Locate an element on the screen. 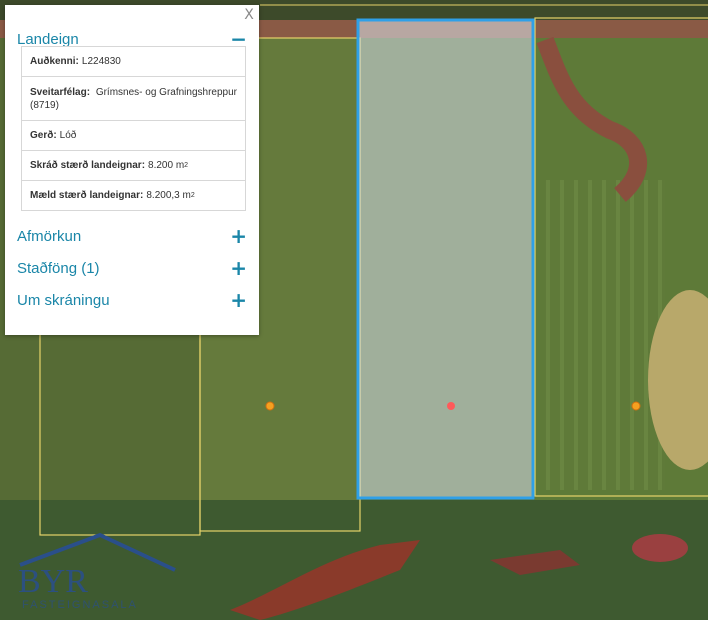  property-value: L224830 is located at coordinates (101, 61).